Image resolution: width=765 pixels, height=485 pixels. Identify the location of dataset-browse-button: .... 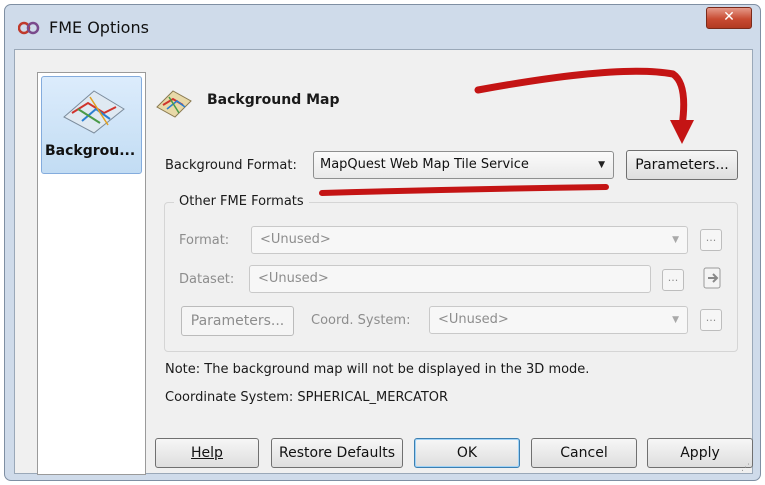
(673, 280).